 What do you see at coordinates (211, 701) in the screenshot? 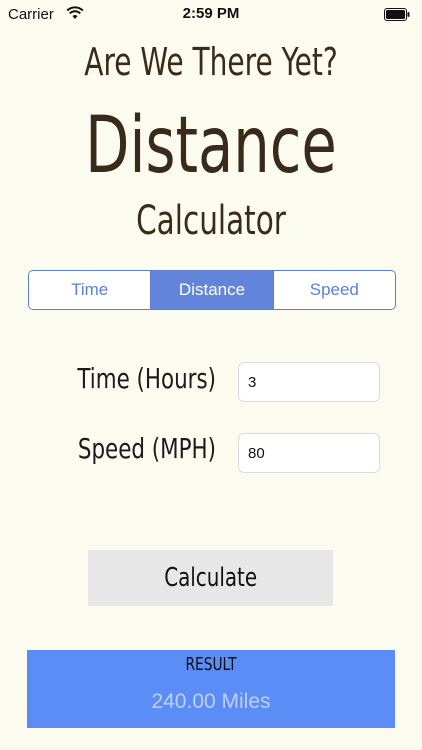
I see `result-value: 240.00 Miles` at bounding box center [211, 701].